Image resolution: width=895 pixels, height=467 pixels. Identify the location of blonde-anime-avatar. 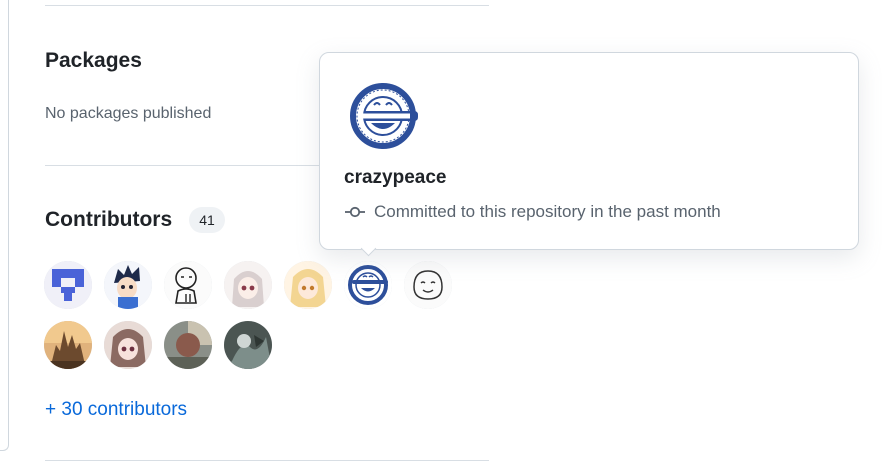
(308, 285).